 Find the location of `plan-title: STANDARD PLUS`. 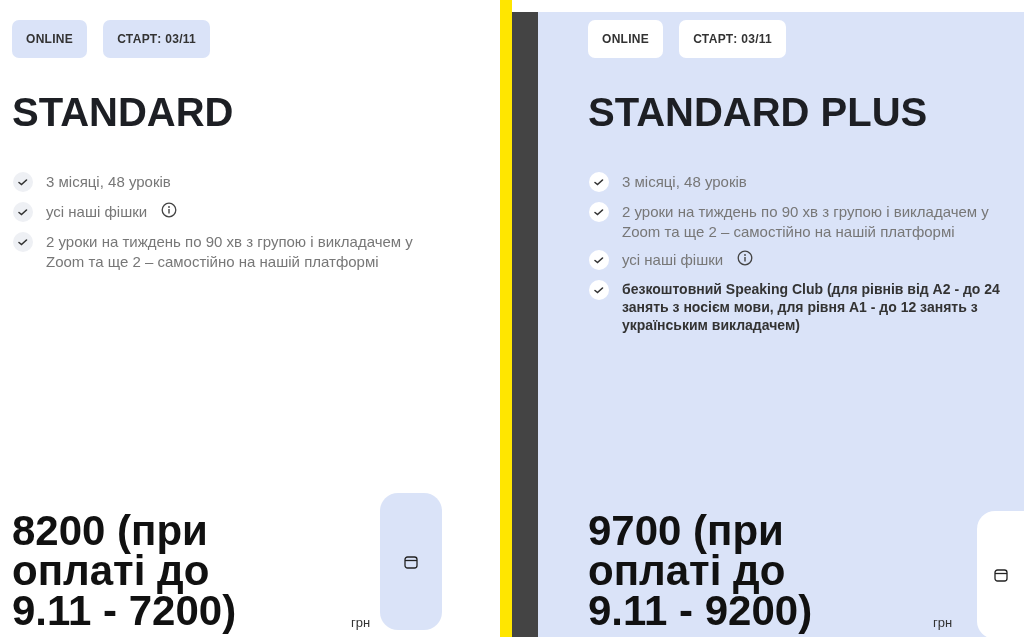

plan-title: STANDARD PLUS is located at coordinates (758, 112).